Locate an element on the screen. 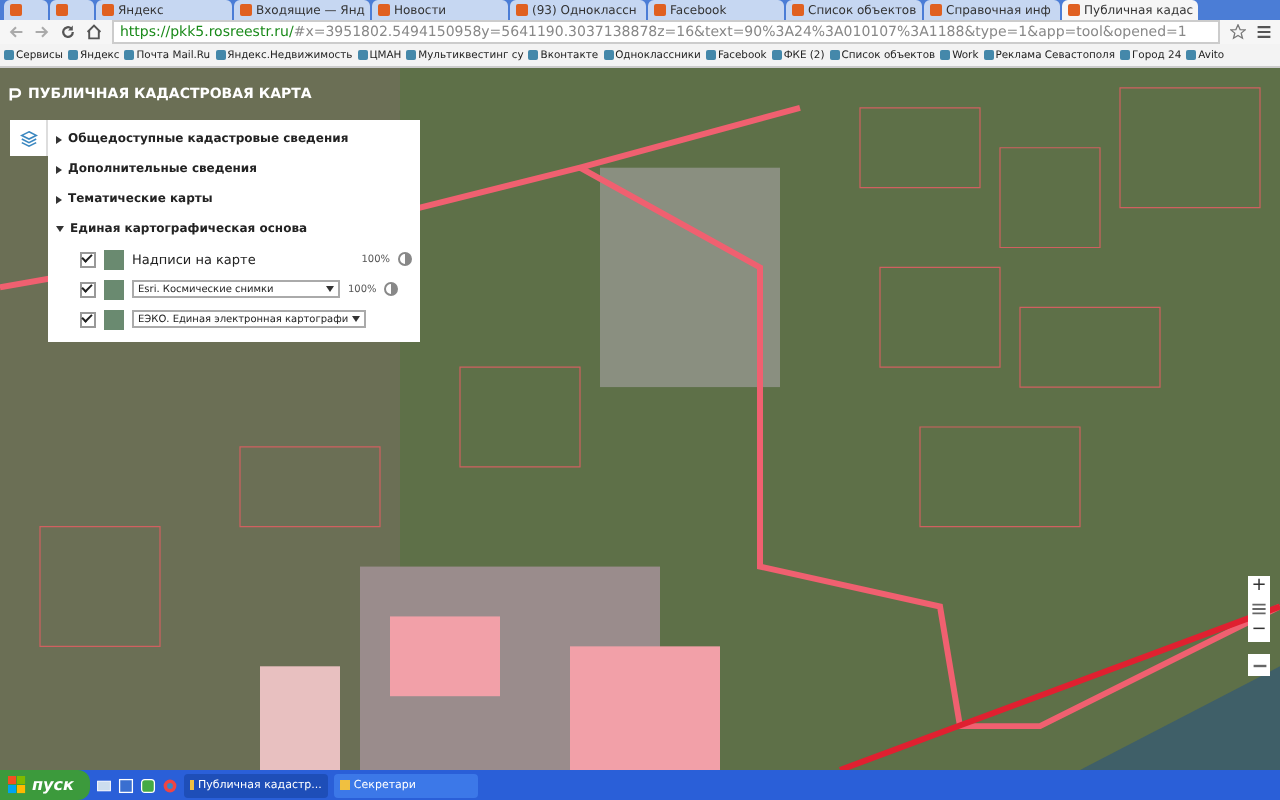  layers-icon is located at coordinates (28, 138).